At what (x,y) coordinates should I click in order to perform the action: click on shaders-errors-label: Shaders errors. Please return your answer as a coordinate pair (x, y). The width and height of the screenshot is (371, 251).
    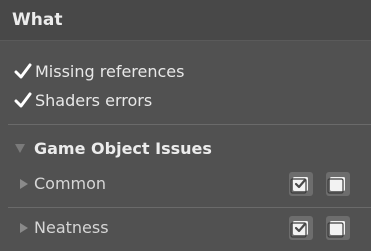
    Looking at the image, I should click on (94, 100).